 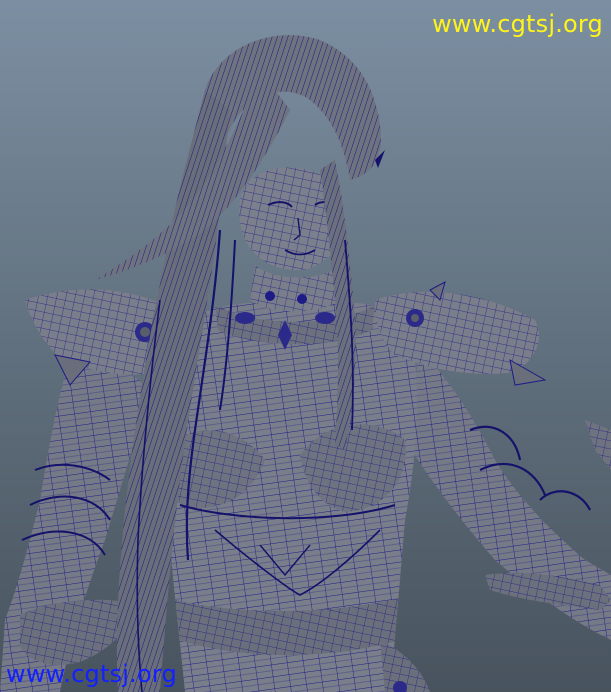 What do you see at coordinates (91, 674) in the screenshot?
I see `watermark-bottom: www.cgtsj.org` at bounding box center [91, 674].